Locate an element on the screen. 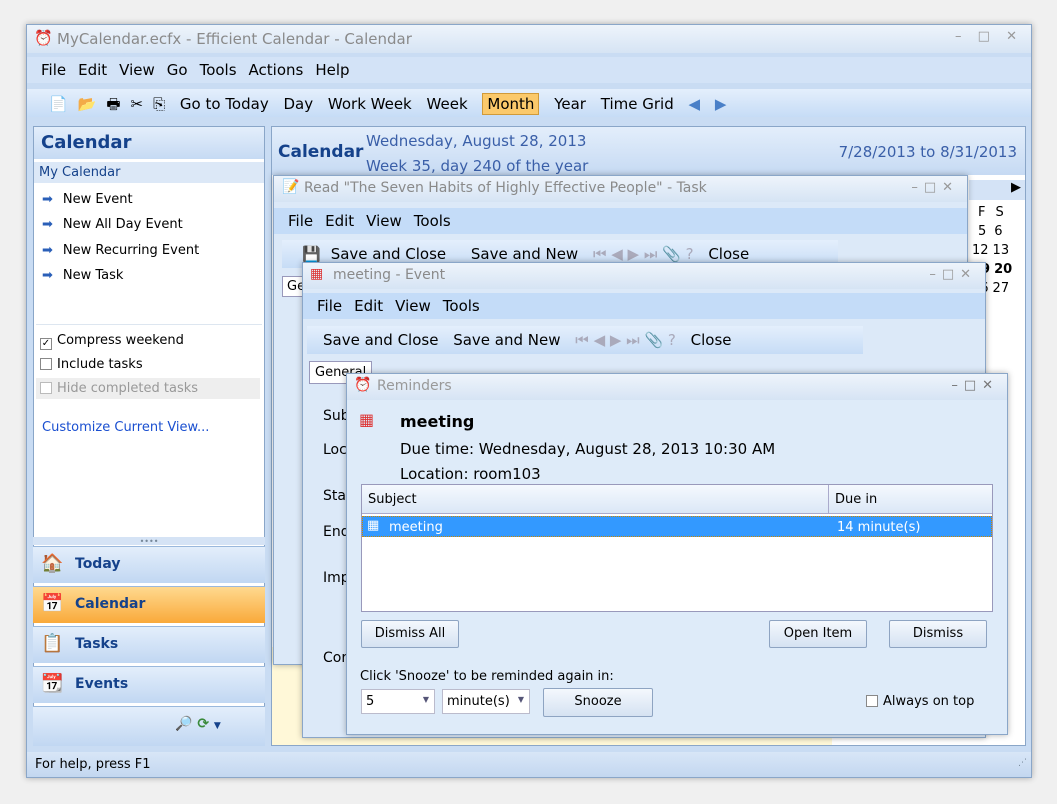 The image size is (1057, 804). calendar-title: Calendar is located at coordinates (321, 152).